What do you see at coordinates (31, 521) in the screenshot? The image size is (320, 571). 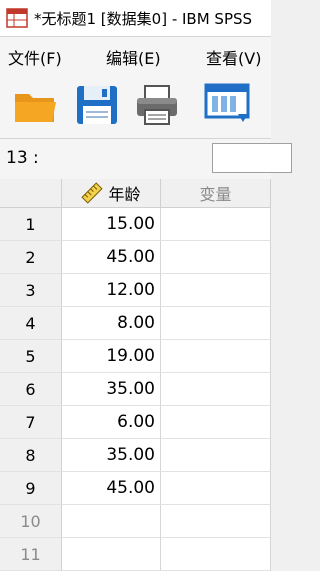 I see `row-header: 10` at bounding box center [31, 521].